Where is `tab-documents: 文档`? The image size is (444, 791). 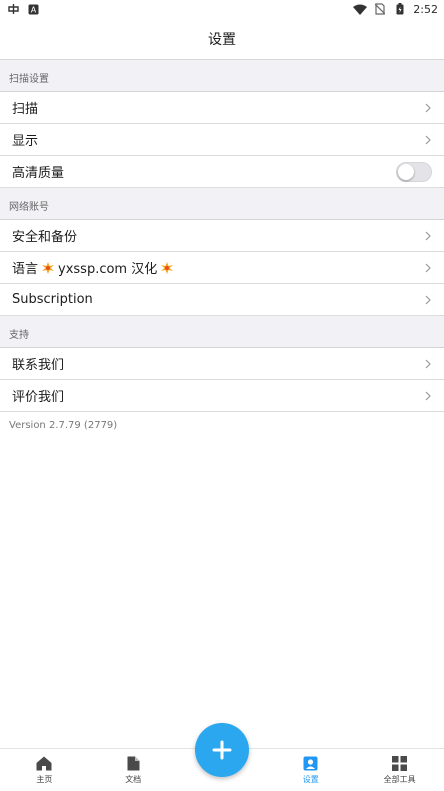
tab-documents: 文档 is located at coordinates (133, 770).